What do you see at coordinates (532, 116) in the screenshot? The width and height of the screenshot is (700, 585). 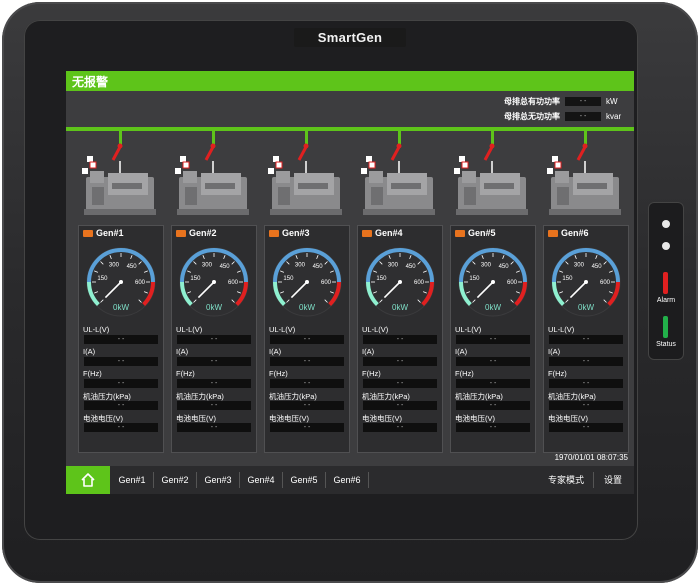 I see `bus-reactive-power-label: 母排总无功功率` at bounding box center [532, 116].